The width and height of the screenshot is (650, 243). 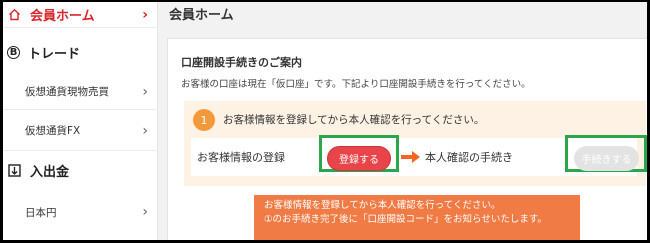 What do you see at coordinates (469, 157) in the screenshot?
I see `identity-verification-label: 本人確認の手続き` at bounding box center [469, 157].